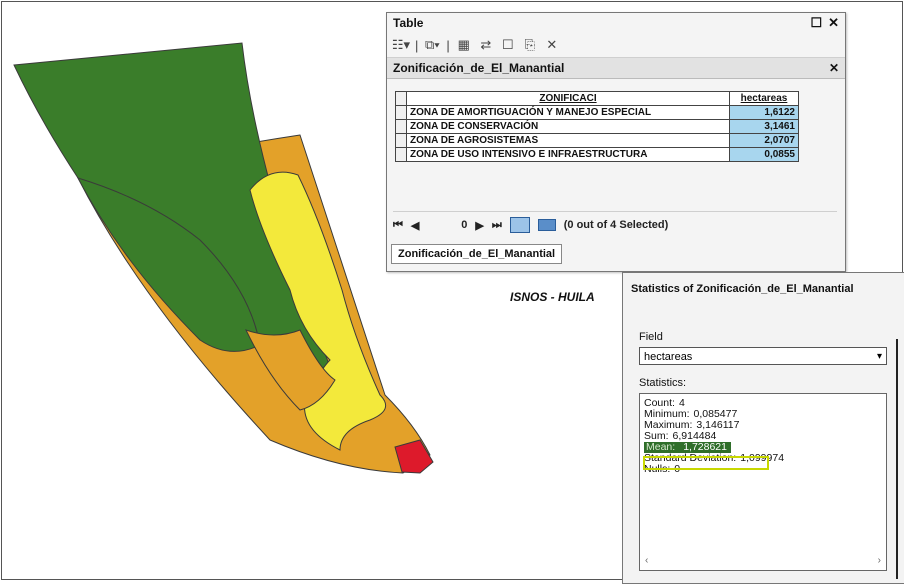  Describe the element at coordinates (646, 562) in the screenshot. I see `scroll-left-icon: ‹` at that location.